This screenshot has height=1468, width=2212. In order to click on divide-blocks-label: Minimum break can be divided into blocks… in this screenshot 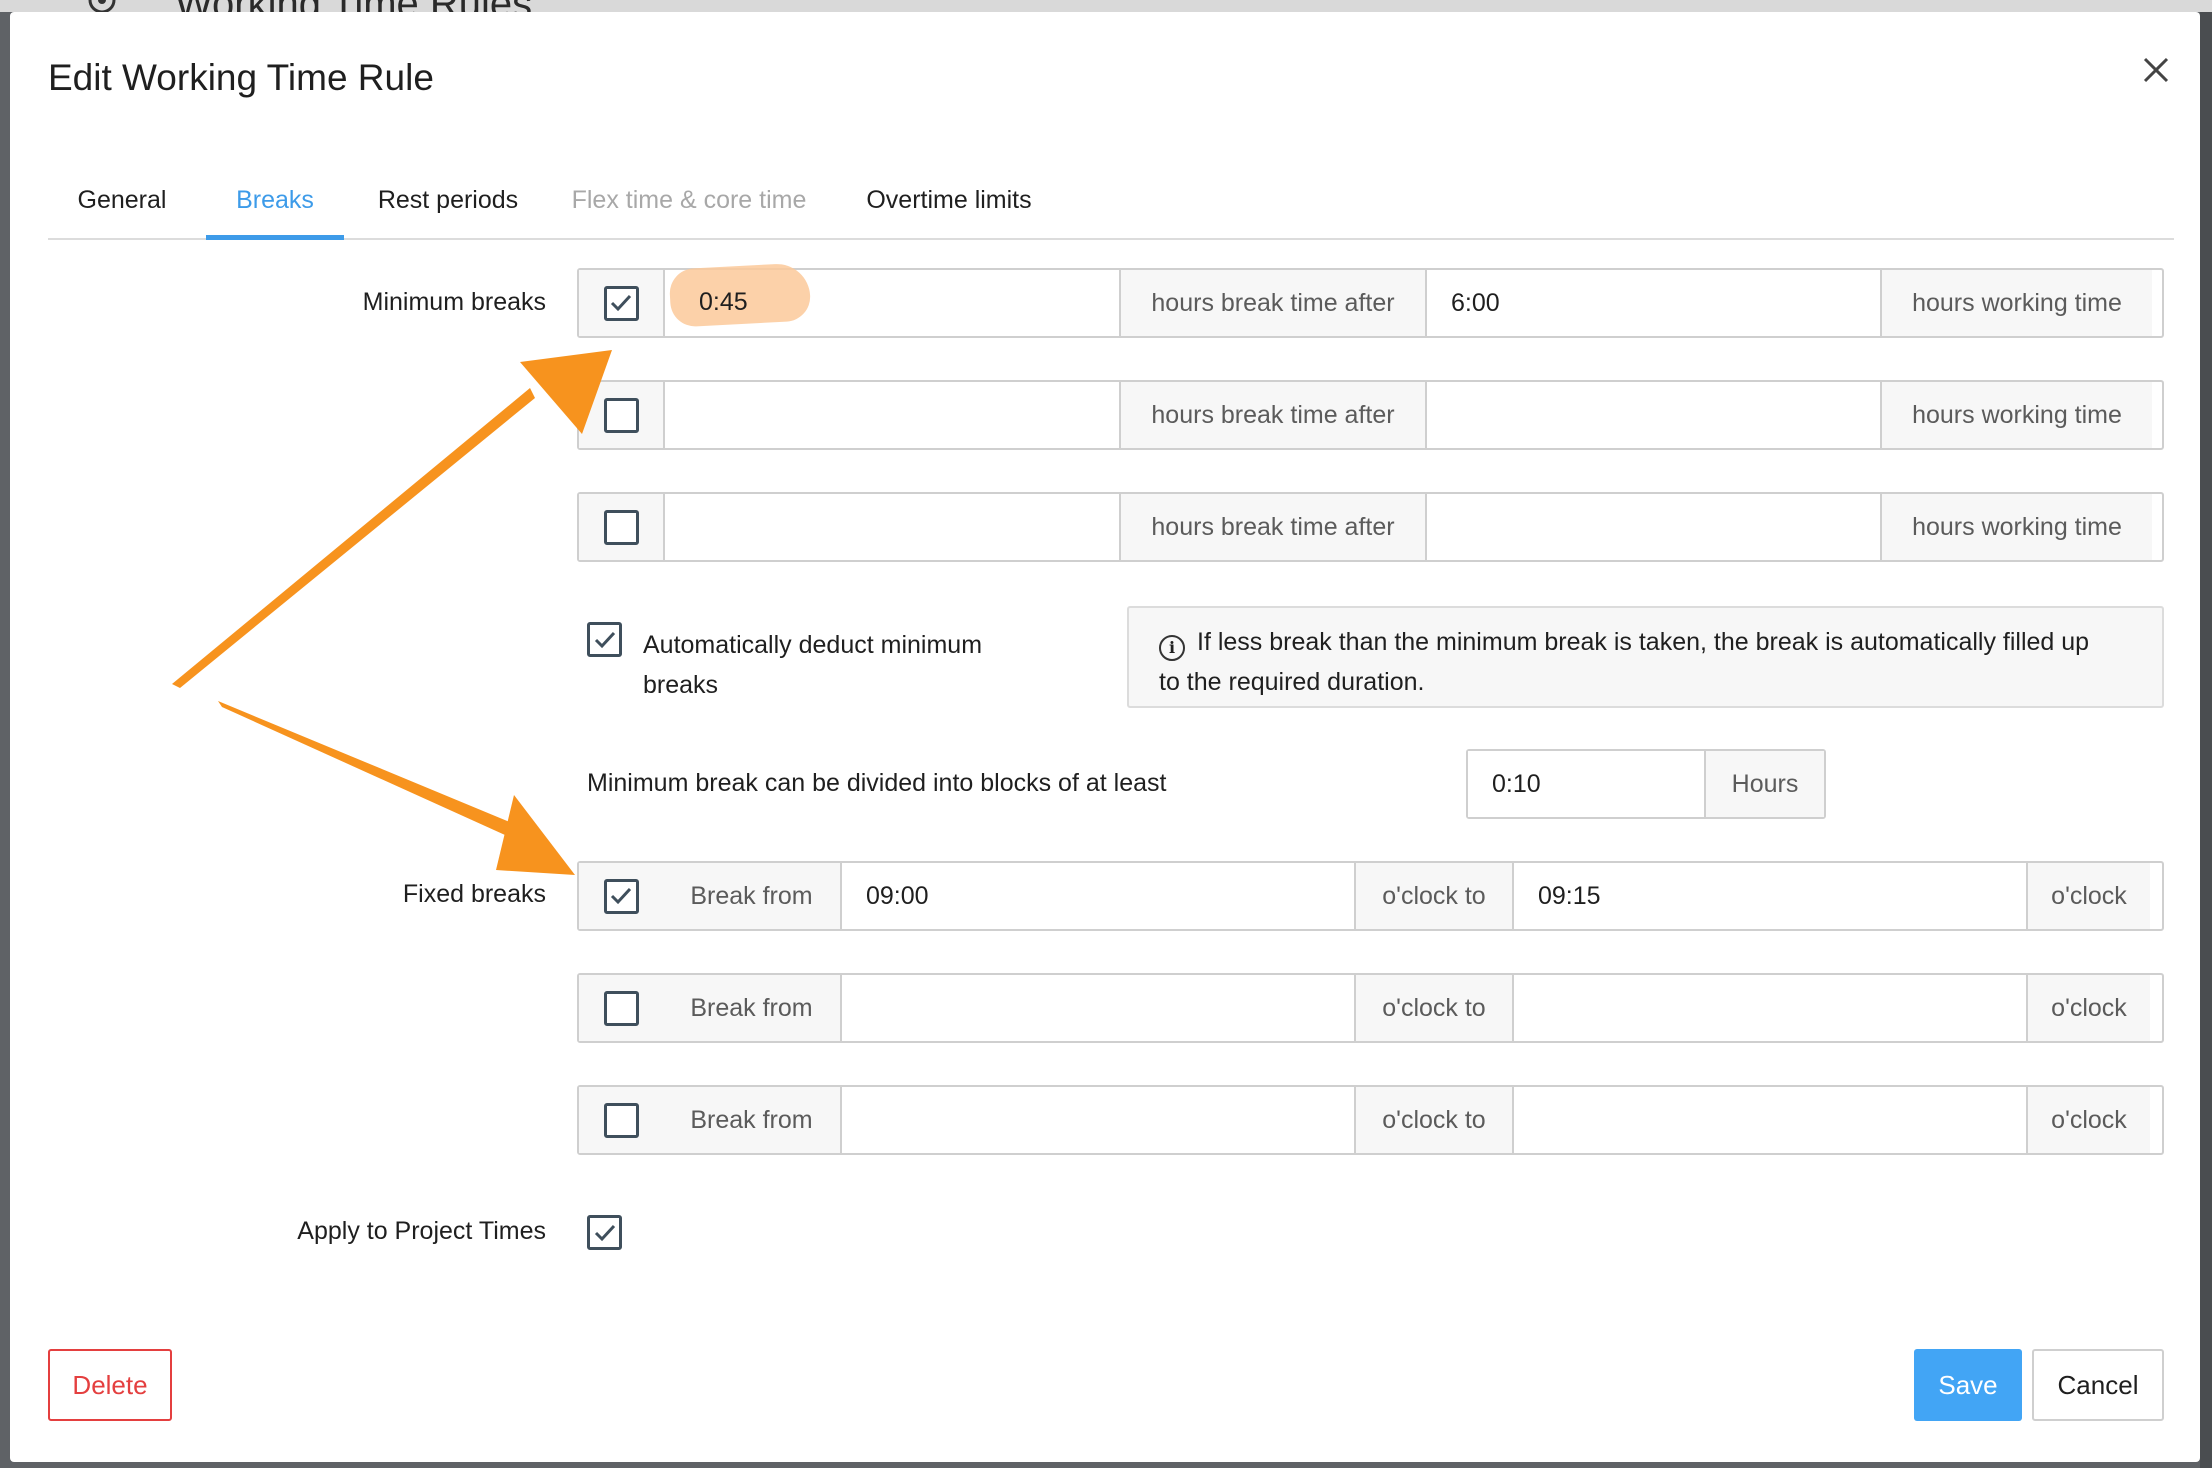, I will do `click(877, 783)`.